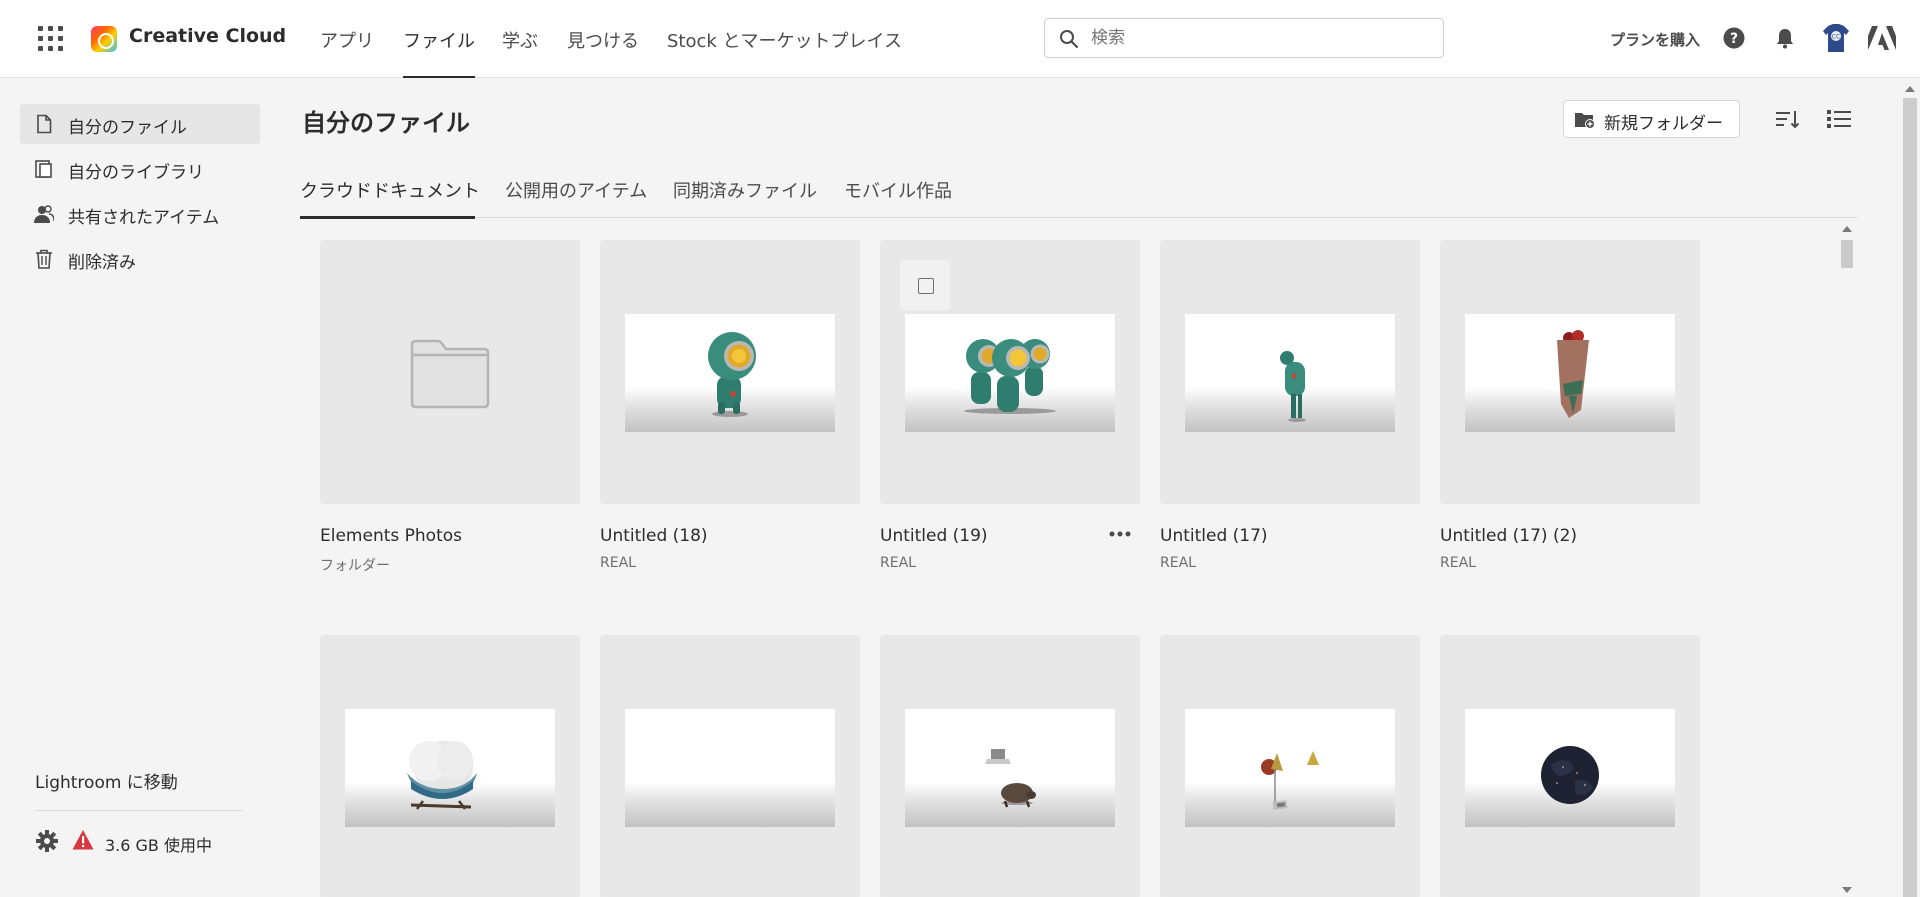 This screenshot has width=1920, height=897. Describe the element at coordinates (1910, 89) in the screenshot. I see `page-scroll-up-arrow-icon` at that location.